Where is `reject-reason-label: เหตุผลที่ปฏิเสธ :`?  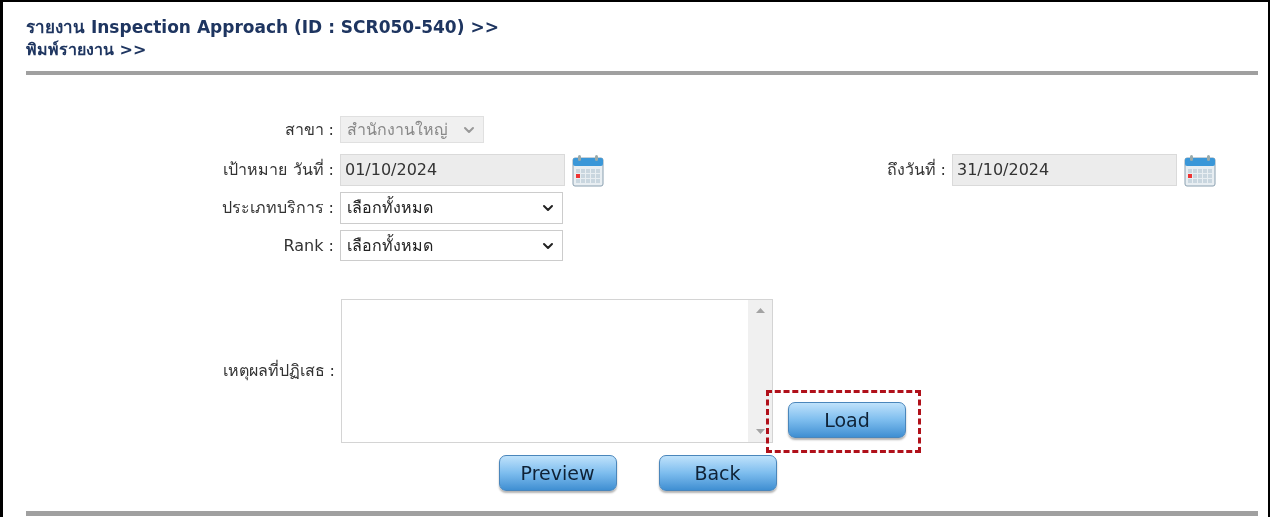
reject-reason-label: เหตุผลที่ปฏิเสธ : is located at coordinates (278, 371).